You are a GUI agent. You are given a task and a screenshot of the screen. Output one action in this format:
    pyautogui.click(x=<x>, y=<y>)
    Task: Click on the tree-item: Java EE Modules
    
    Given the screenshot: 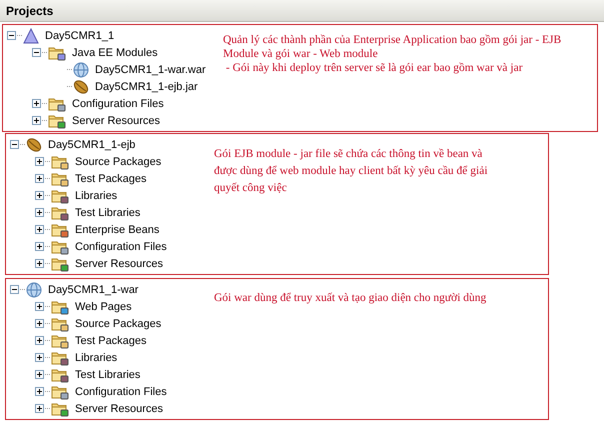 What is the action you would take?
    pyautogui.click(x=115, y=52)
    